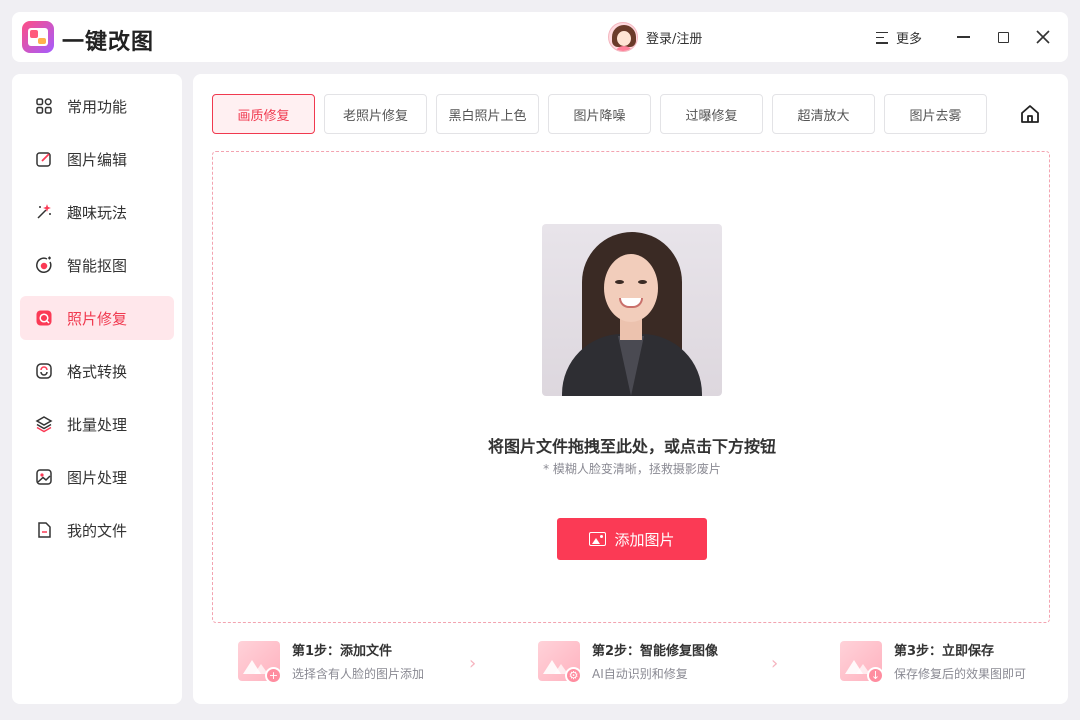 The width and height of the screenshot is (1080, 720). I want to click on sidebar-item-label: 图片处理, so click(97, 477).